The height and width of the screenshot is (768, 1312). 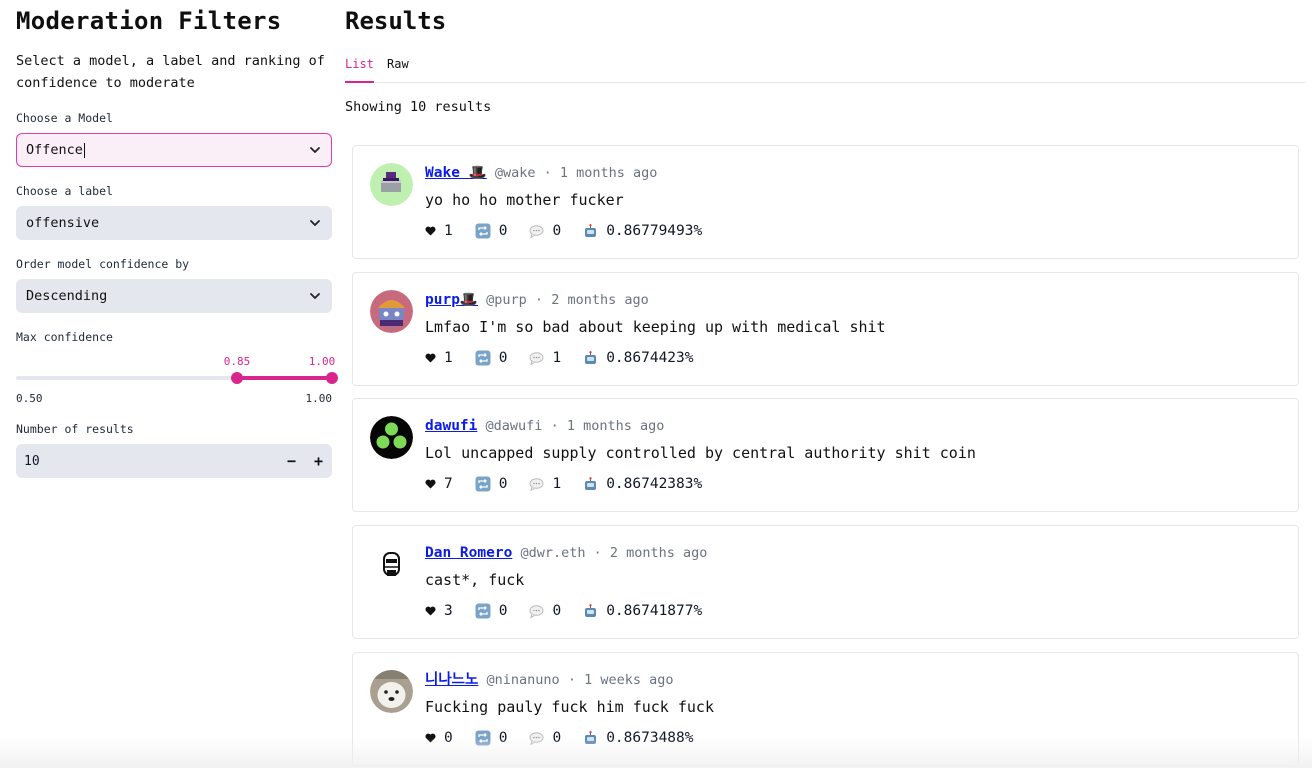 What do you see at coordinates (656, 753) in the screenshot?
I see `bottom-fade` at bounding box center [656, 753].